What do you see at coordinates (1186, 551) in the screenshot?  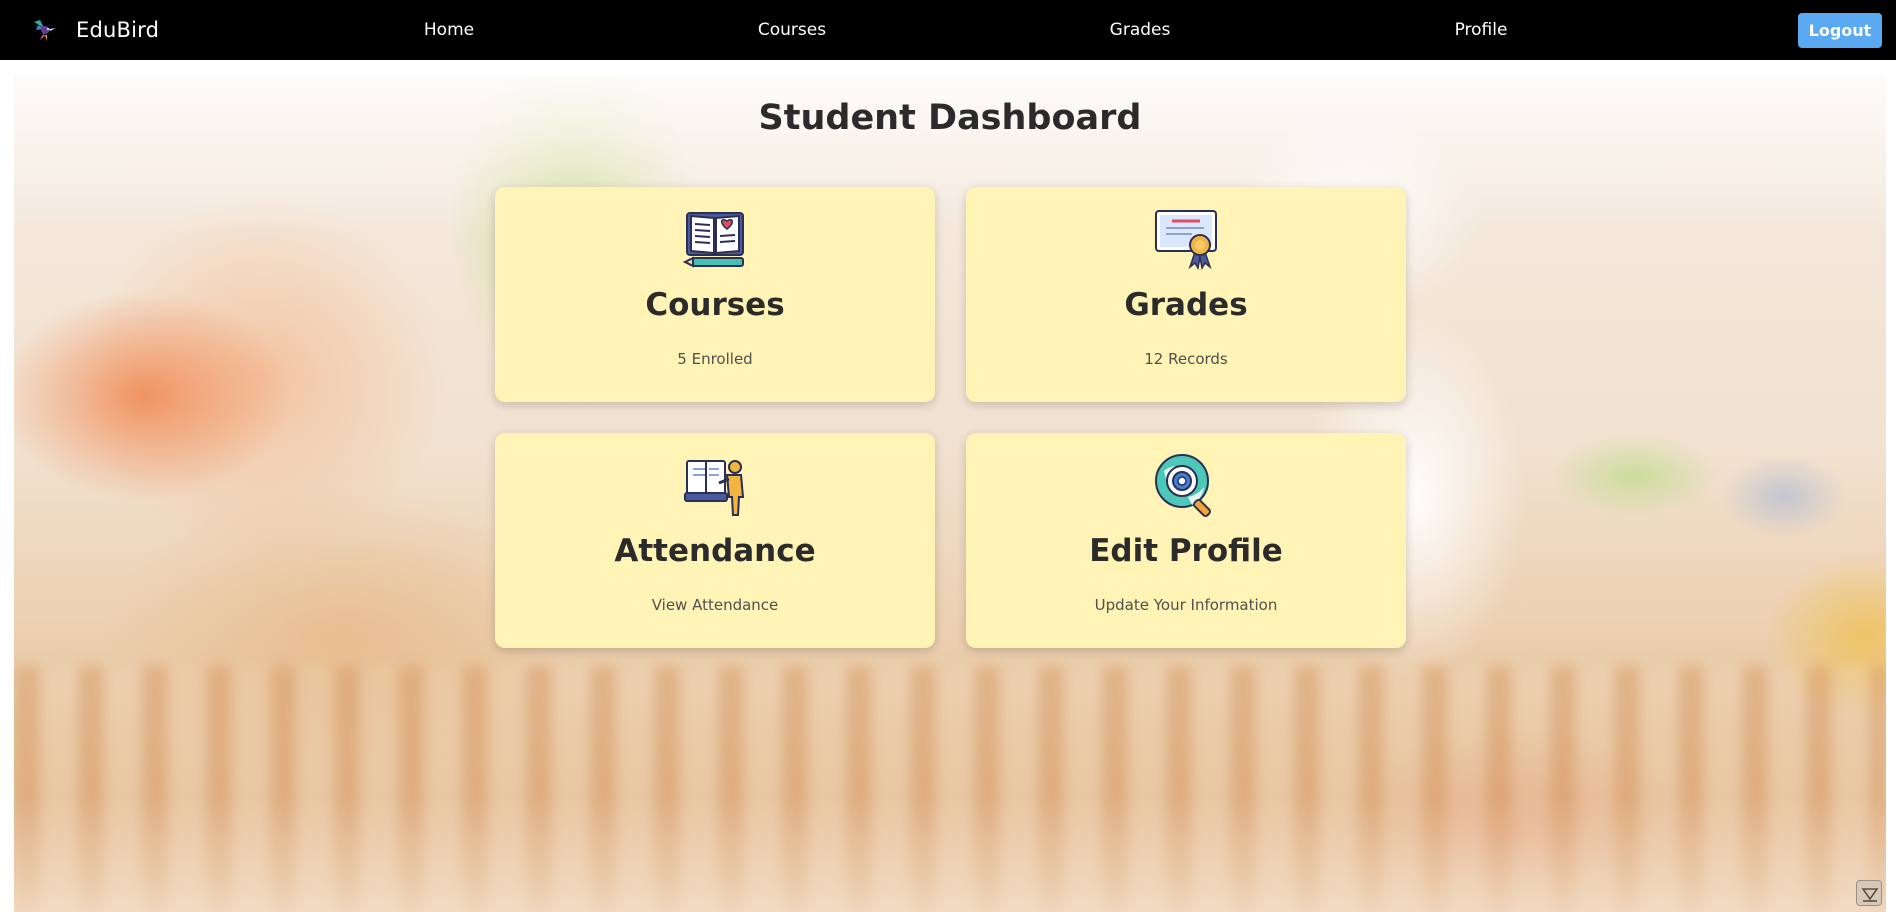 I see `edit-profile-card-title: Edit Profile` at bounding box center [1186, 551].